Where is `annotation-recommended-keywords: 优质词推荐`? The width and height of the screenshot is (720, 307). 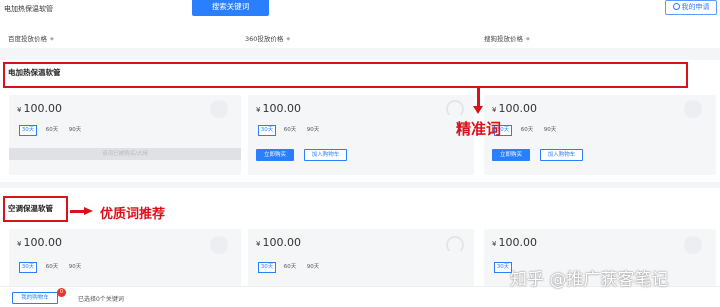
annotation-recommended-keywords: 优质词推荐 is located at coordinates (133, 214).